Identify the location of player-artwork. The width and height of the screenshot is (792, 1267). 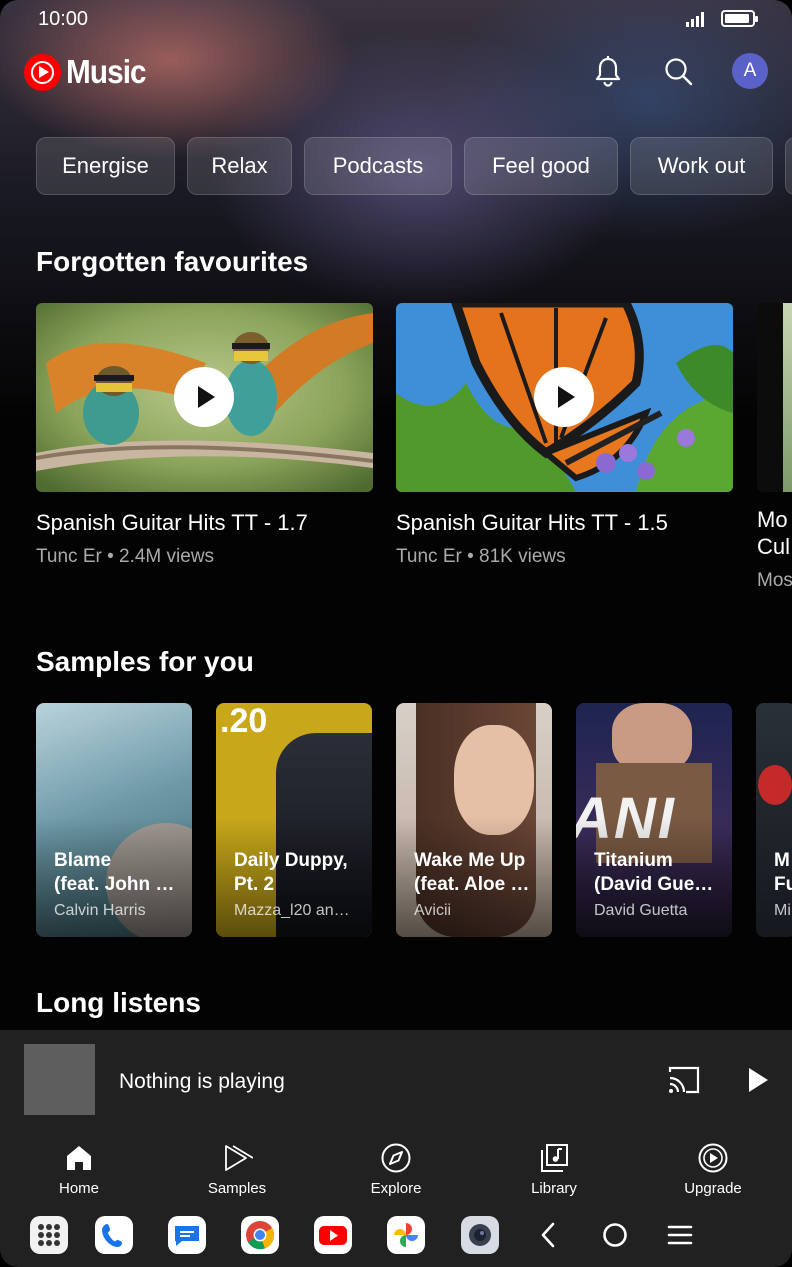
(59, 1079).